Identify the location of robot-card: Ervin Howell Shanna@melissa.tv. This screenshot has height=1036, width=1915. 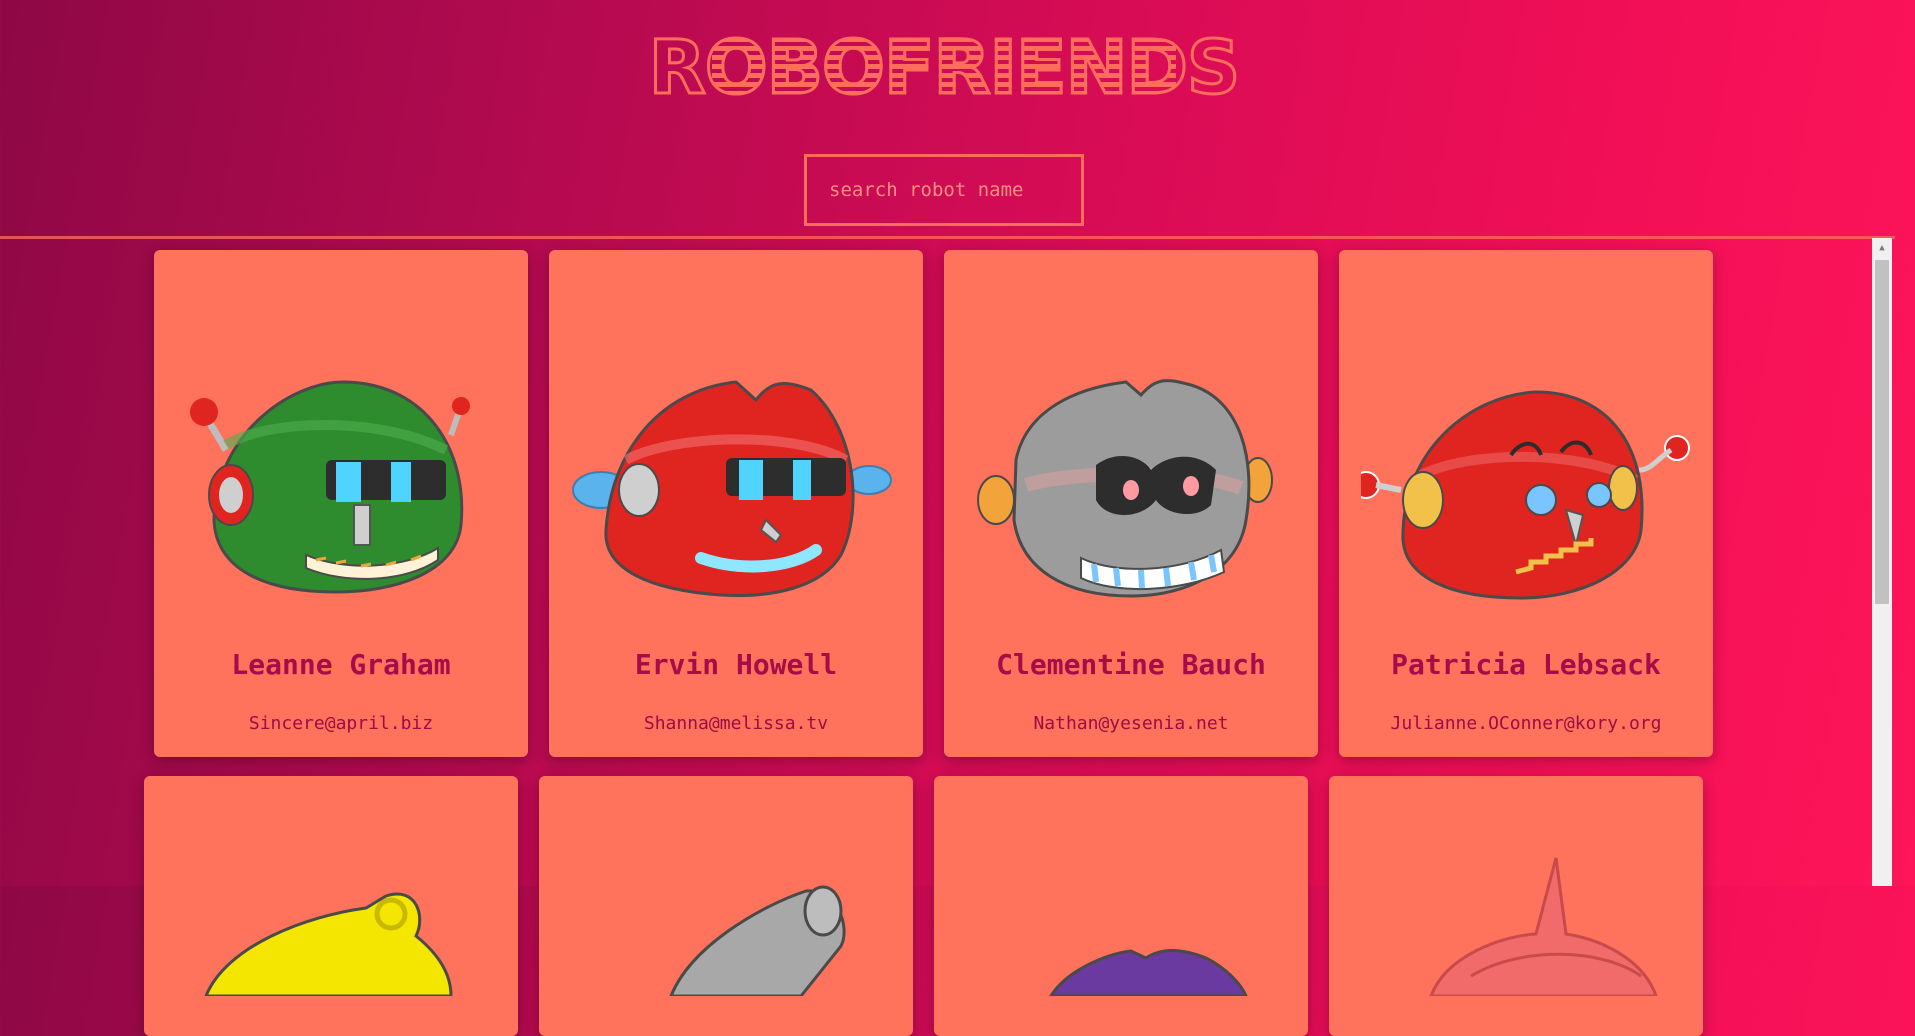
(736, 503).